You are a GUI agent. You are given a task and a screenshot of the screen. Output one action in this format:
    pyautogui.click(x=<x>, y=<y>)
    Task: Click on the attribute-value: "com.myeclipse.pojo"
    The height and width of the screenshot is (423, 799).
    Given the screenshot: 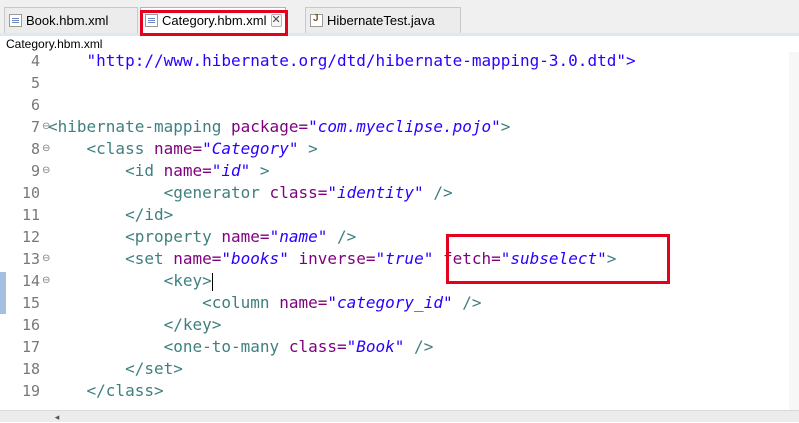 What is the action you would take?
    pyautogui.click(x=404, y=126)
    